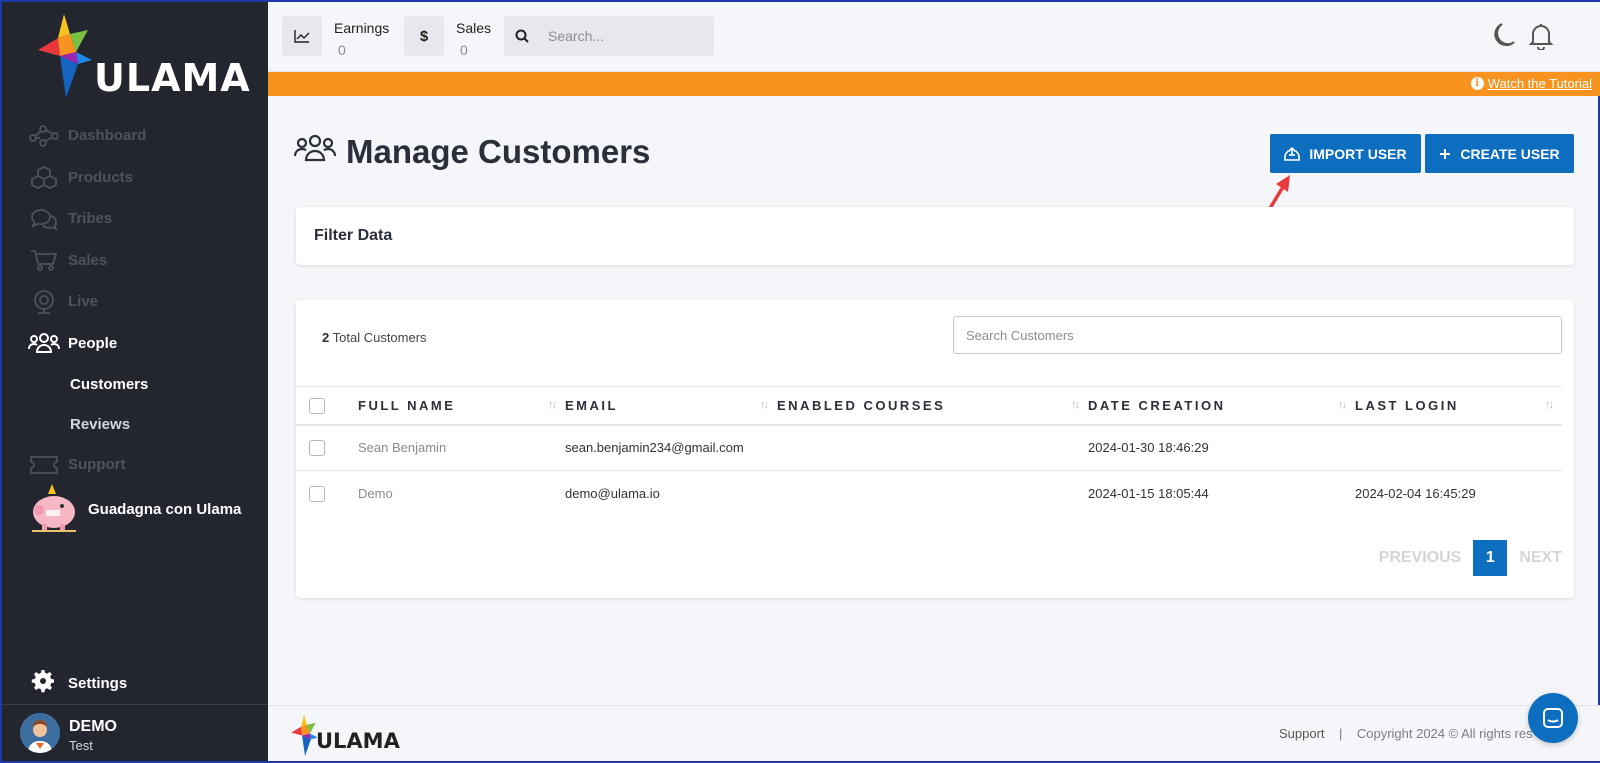 This screenshot has width=1600, height=763. I want to click on column-date-creation: DATE CREATION ↑↓, so click(1221, 406).